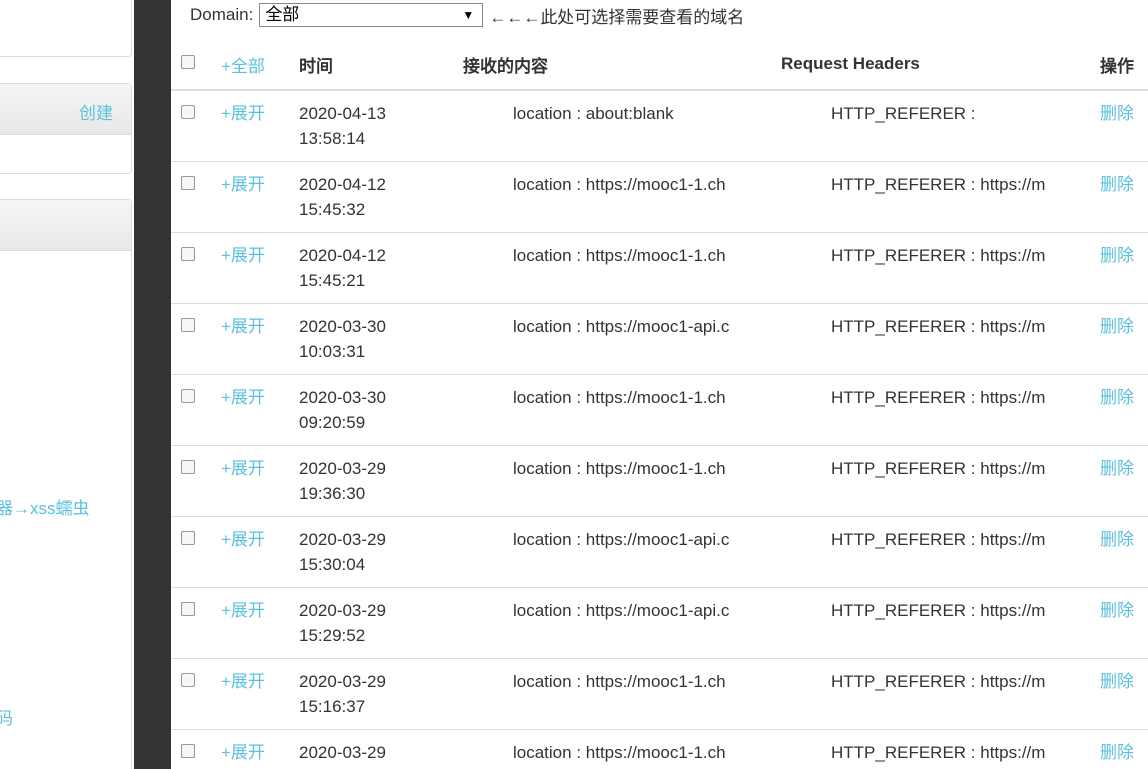 This screenshot has height=769, width=1148. I want to click on row-request-header: HTTP_REFERER :, so click(965, 113).